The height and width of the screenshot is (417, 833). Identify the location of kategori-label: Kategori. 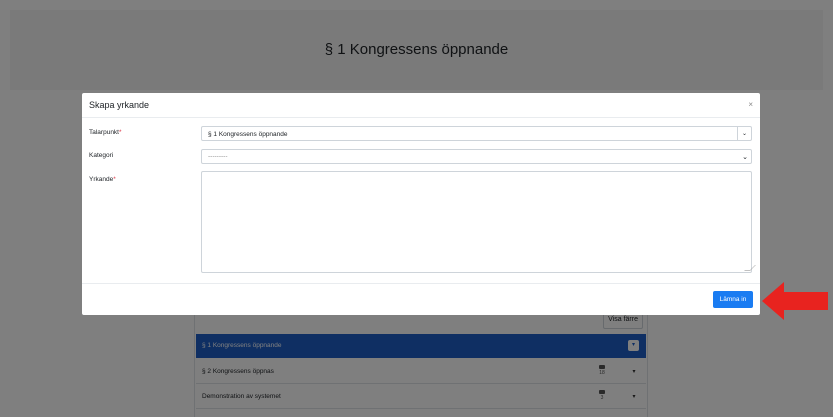
(101, 155).